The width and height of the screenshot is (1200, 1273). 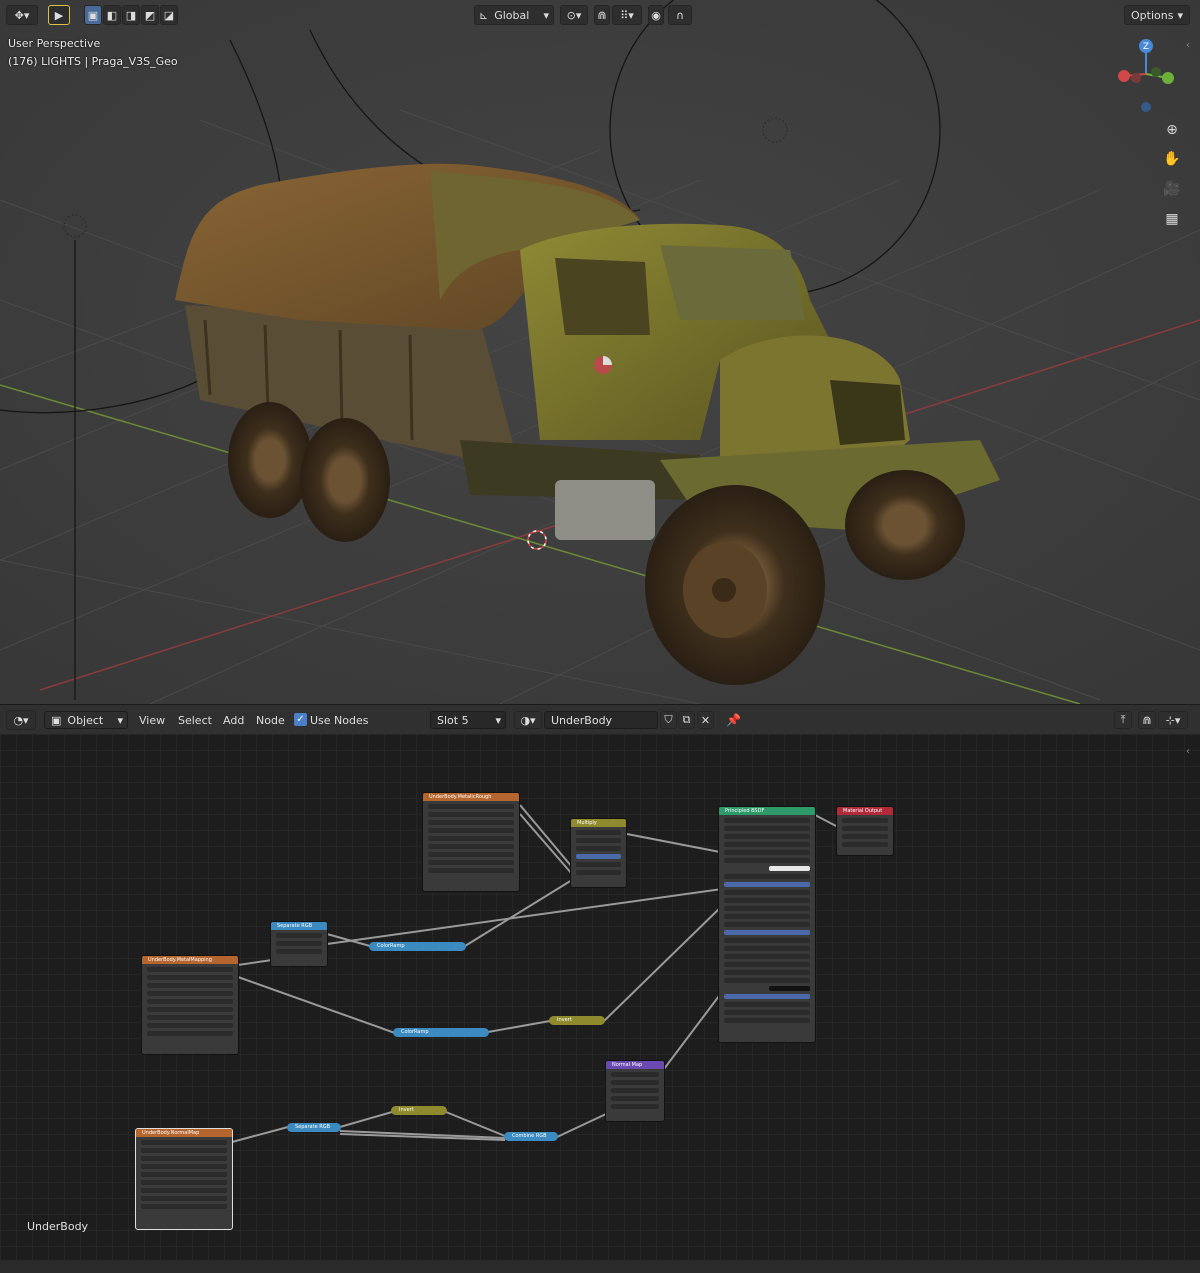 I want to click on copy-icon: ⧉, so click(x=686, y=719).